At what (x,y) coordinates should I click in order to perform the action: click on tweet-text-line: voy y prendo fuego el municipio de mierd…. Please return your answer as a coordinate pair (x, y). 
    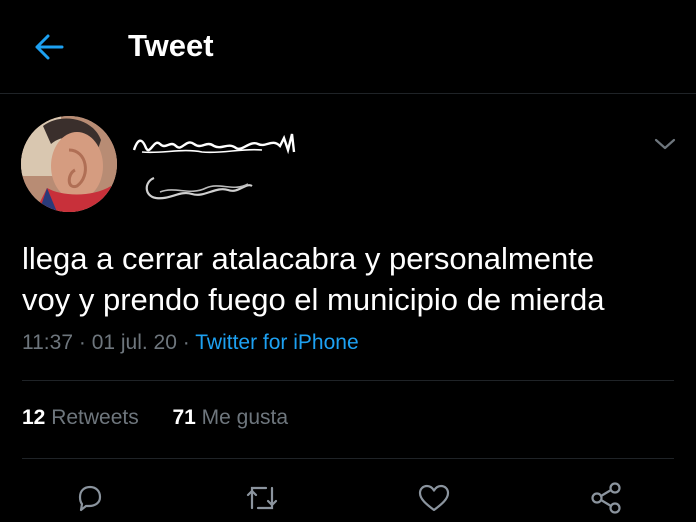
    Looking at the image, I should click on (313, 299).